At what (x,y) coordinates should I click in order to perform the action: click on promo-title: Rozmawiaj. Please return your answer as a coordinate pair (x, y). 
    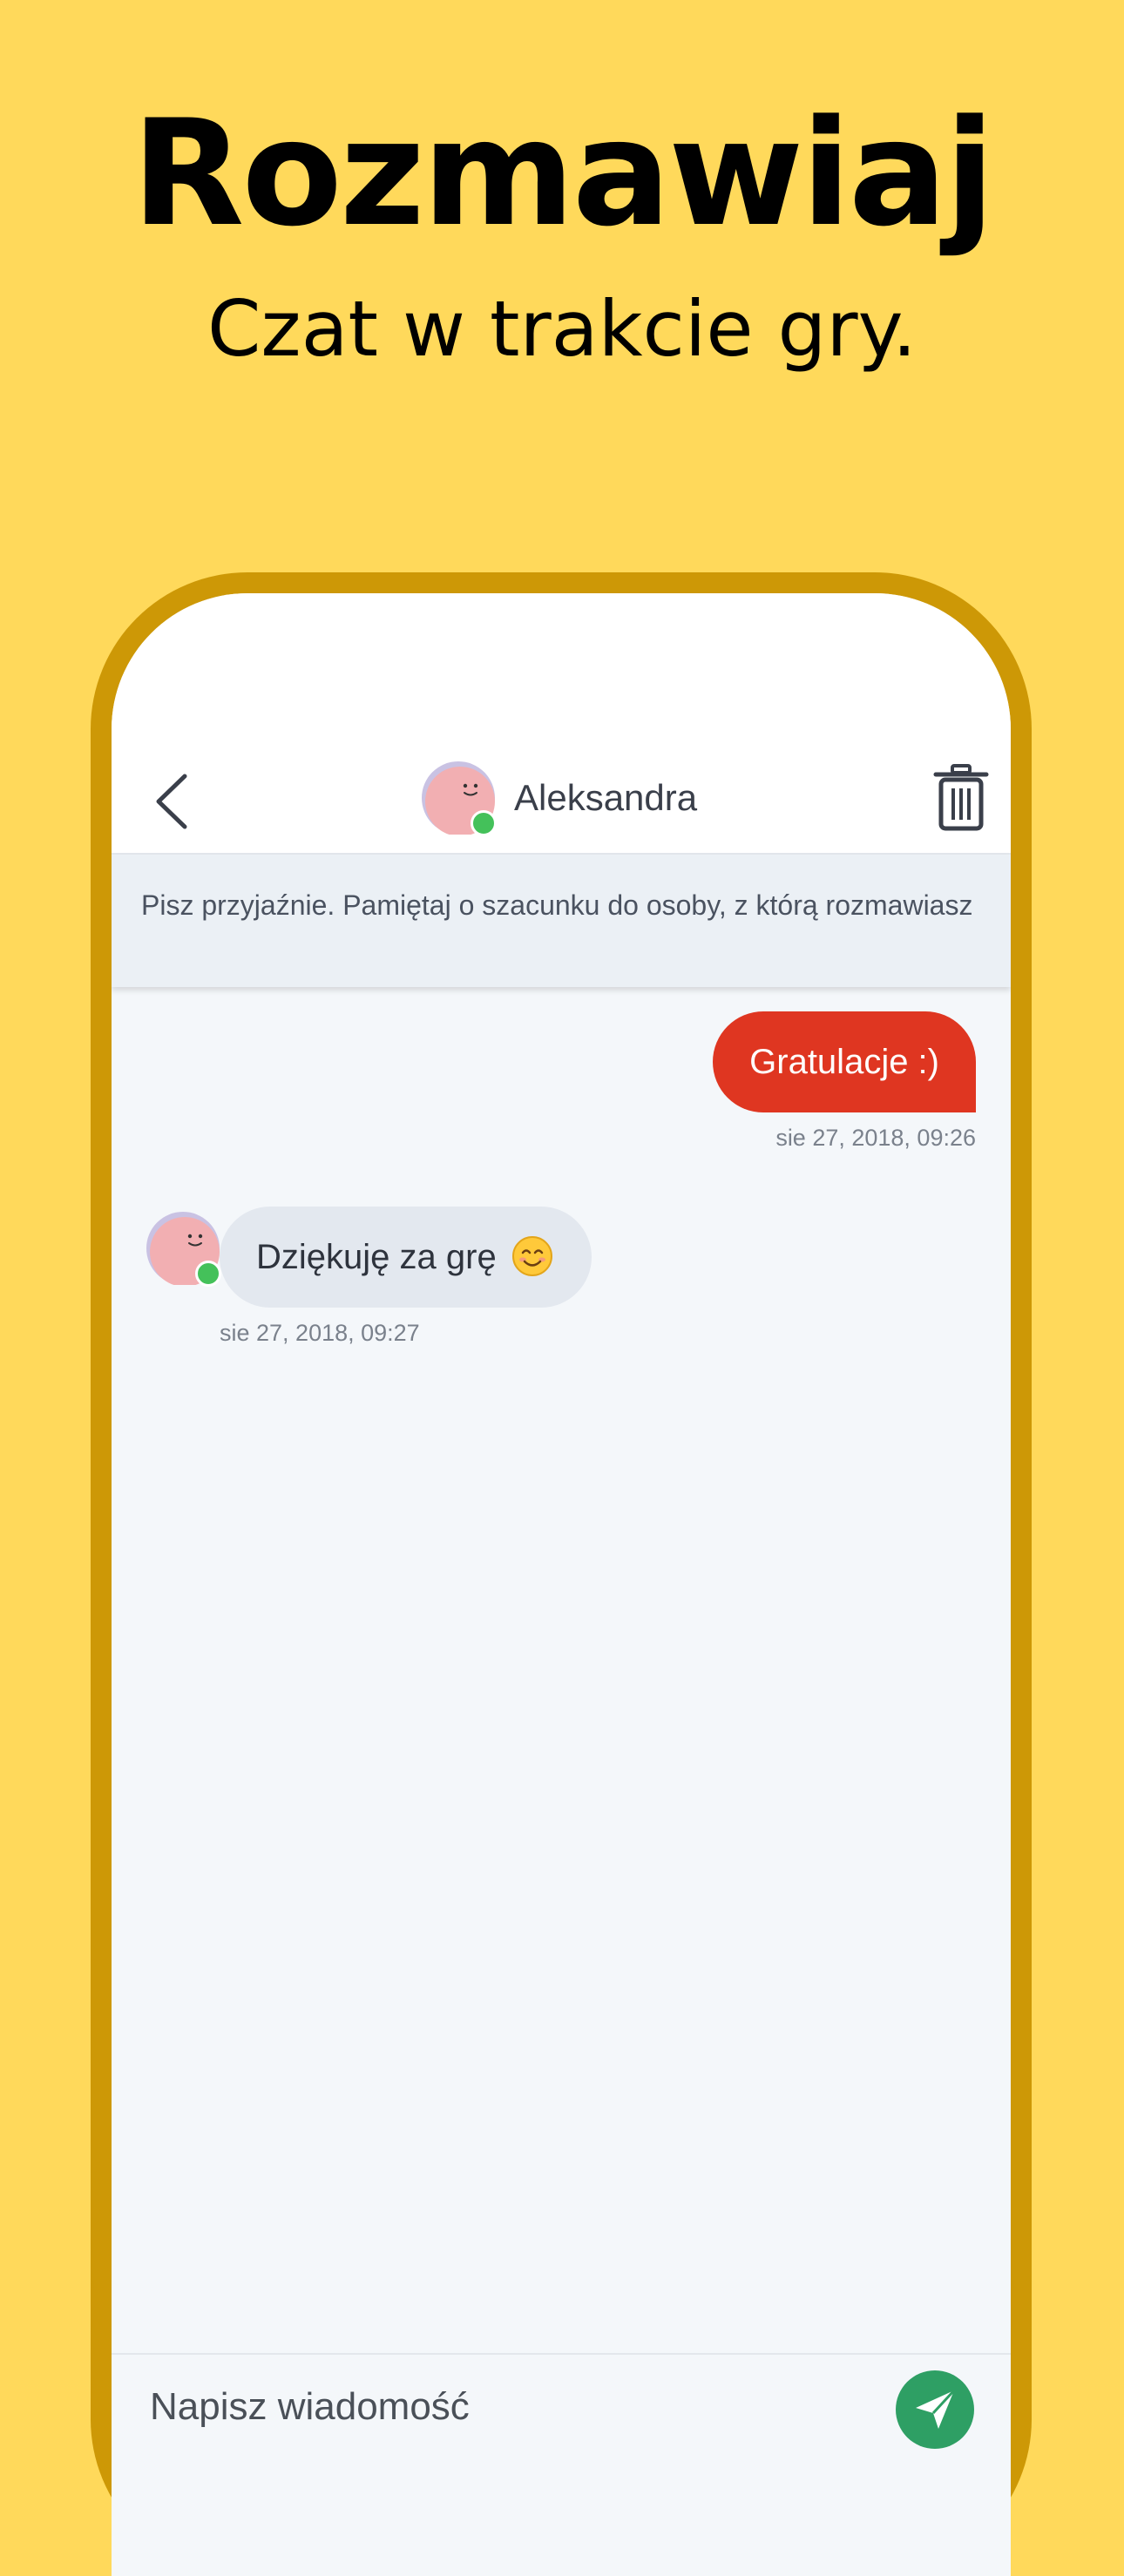
    Looking at the image, I should click on (563, 173).